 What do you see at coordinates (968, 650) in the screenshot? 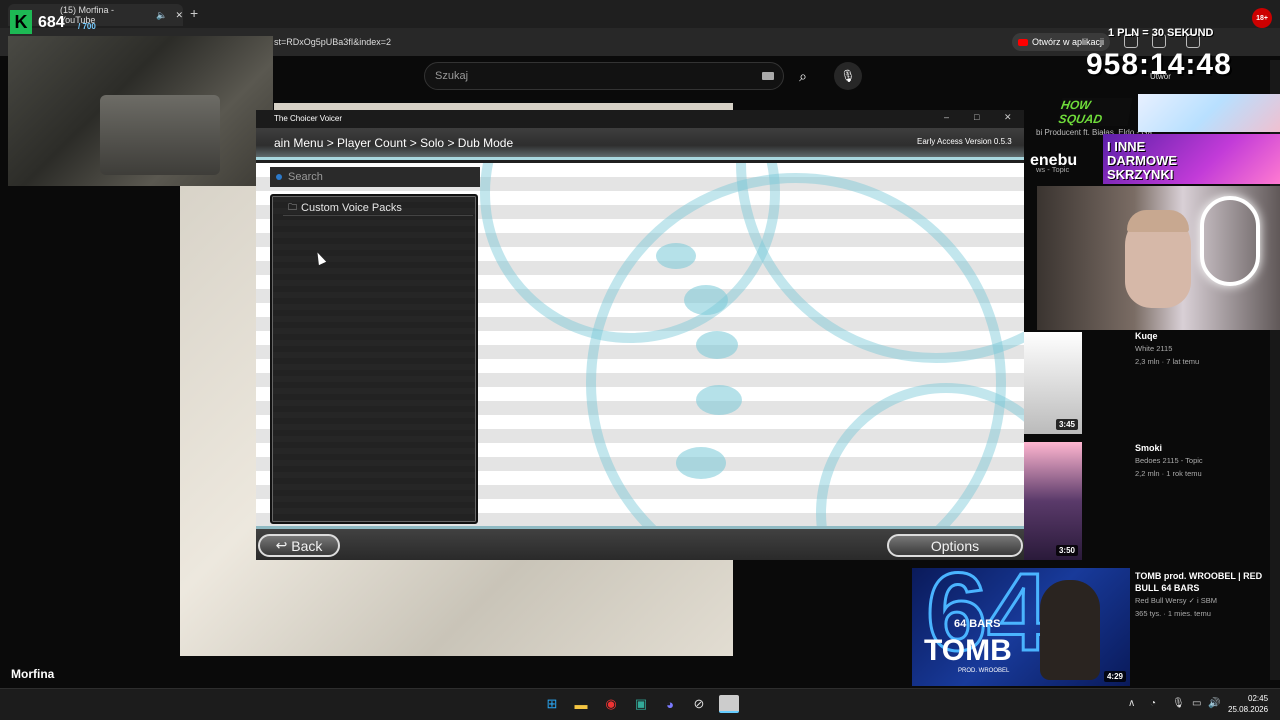
I see `thumb-tomb-text: TOMB` at bounding box center [968, 650].